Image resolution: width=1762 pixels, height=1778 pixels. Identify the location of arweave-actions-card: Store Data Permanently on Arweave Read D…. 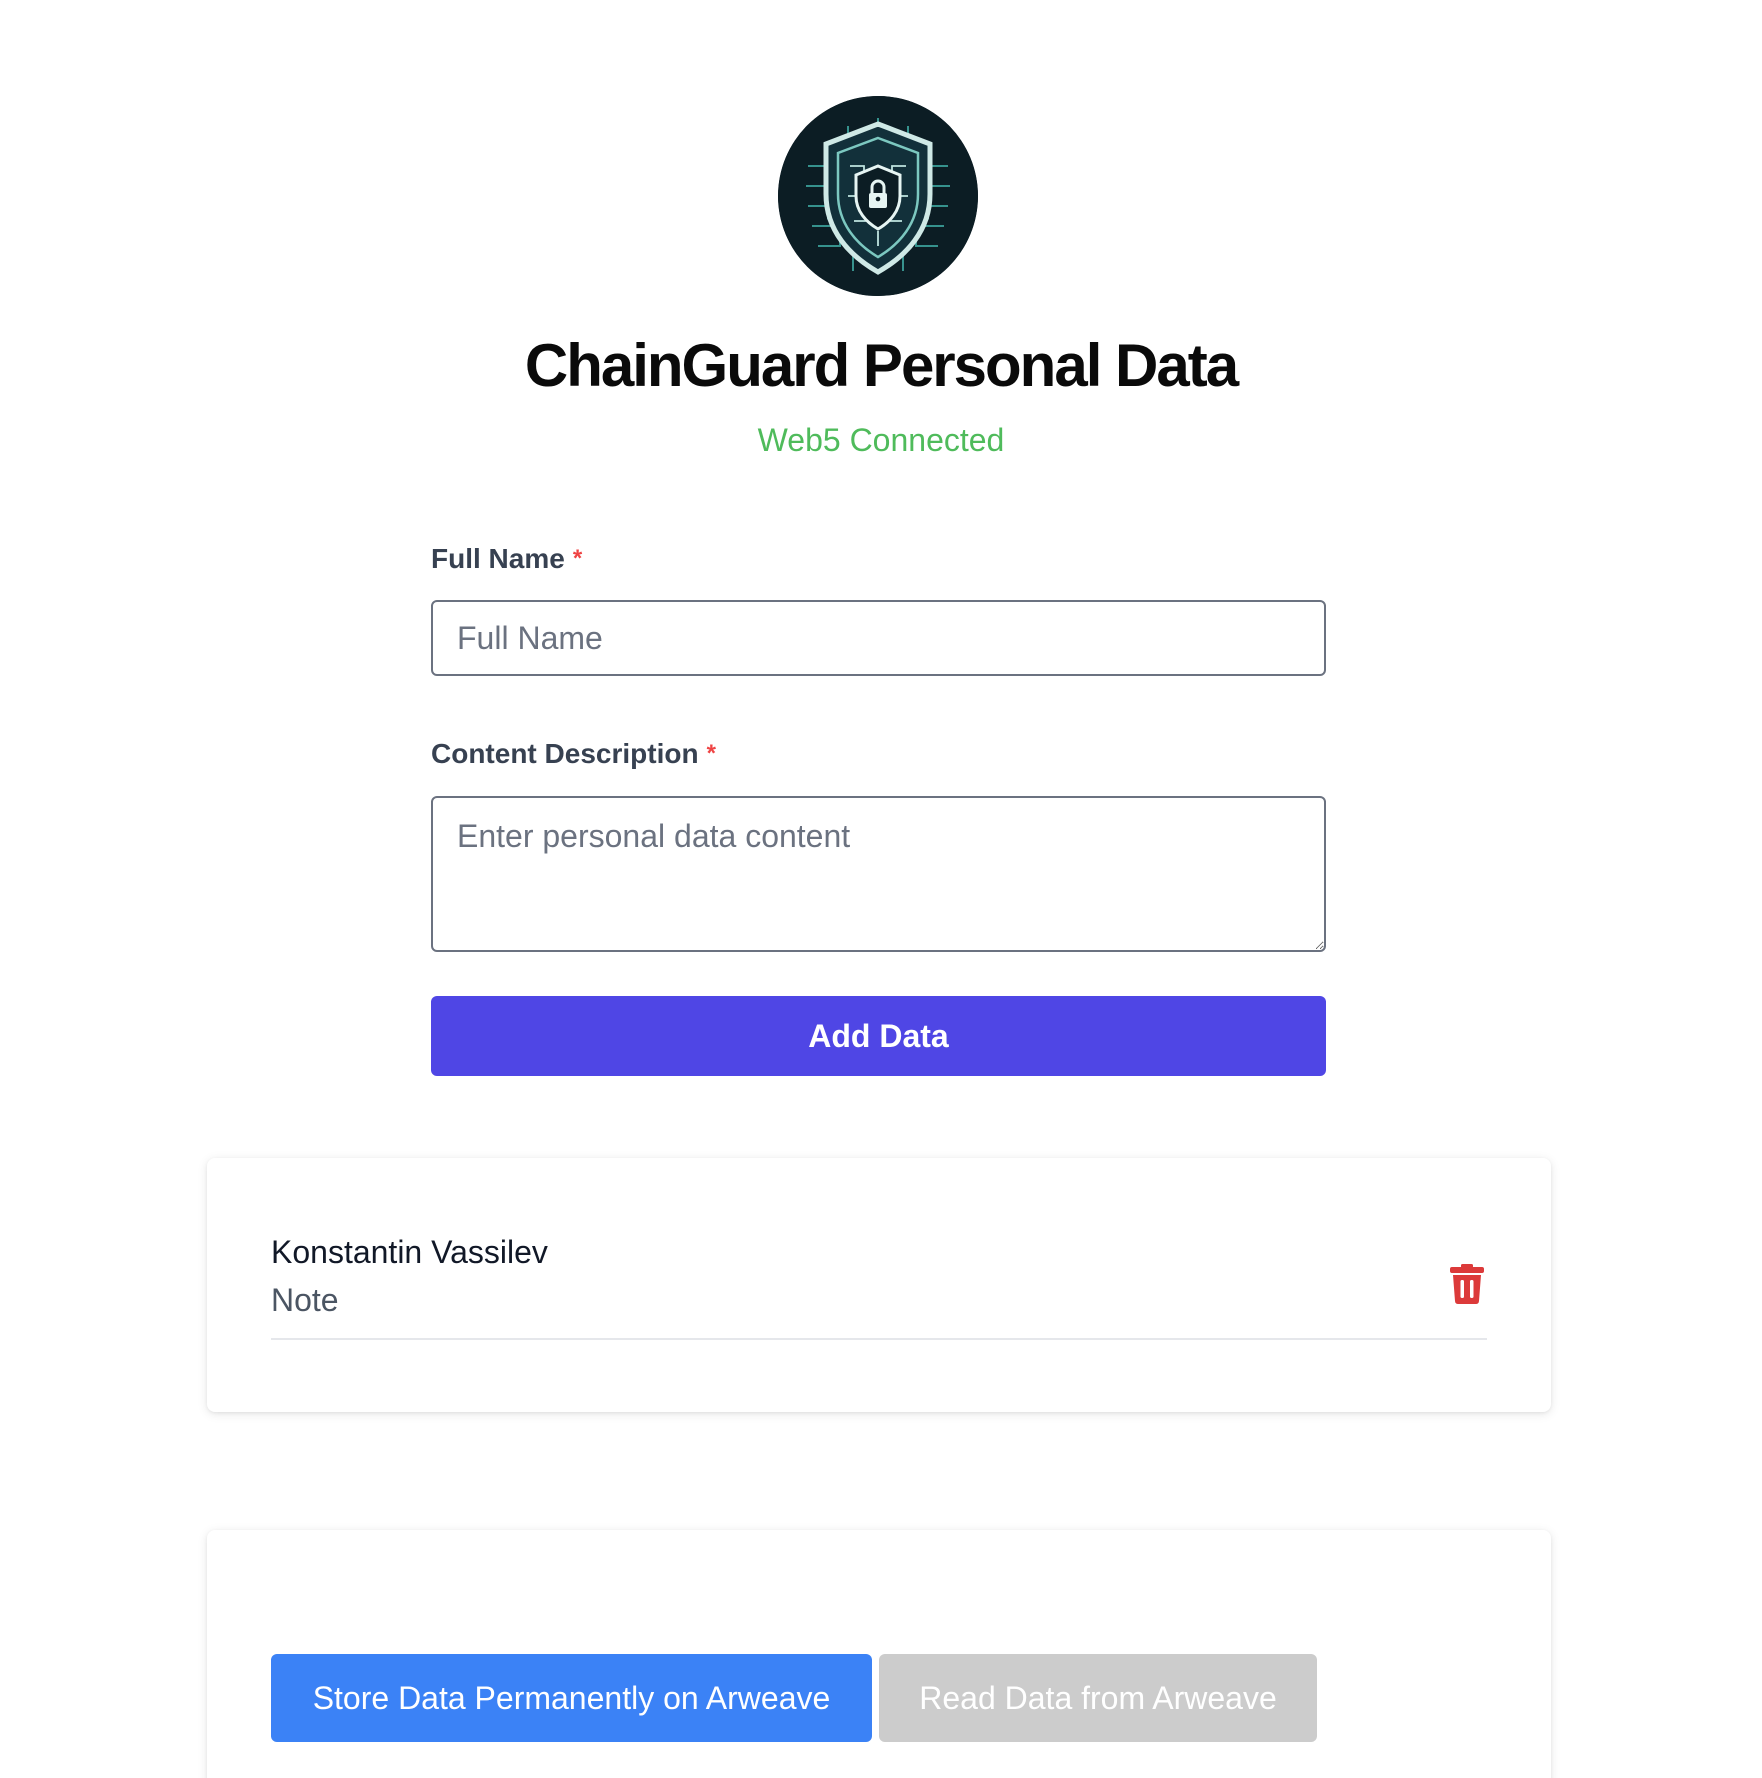
(879, 1654).